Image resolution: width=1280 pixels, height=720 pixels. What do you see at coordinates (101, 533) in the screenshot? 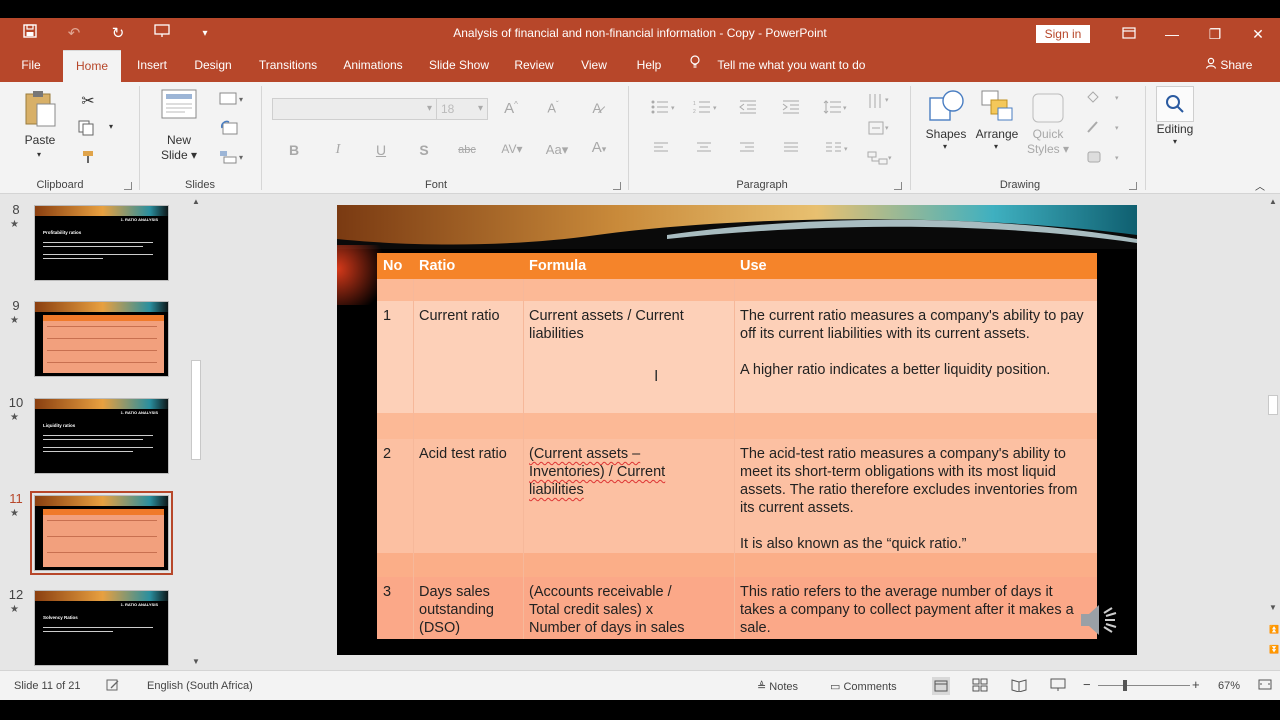
I see `slide-thumbnail-active` at bounding box center [101, 533].